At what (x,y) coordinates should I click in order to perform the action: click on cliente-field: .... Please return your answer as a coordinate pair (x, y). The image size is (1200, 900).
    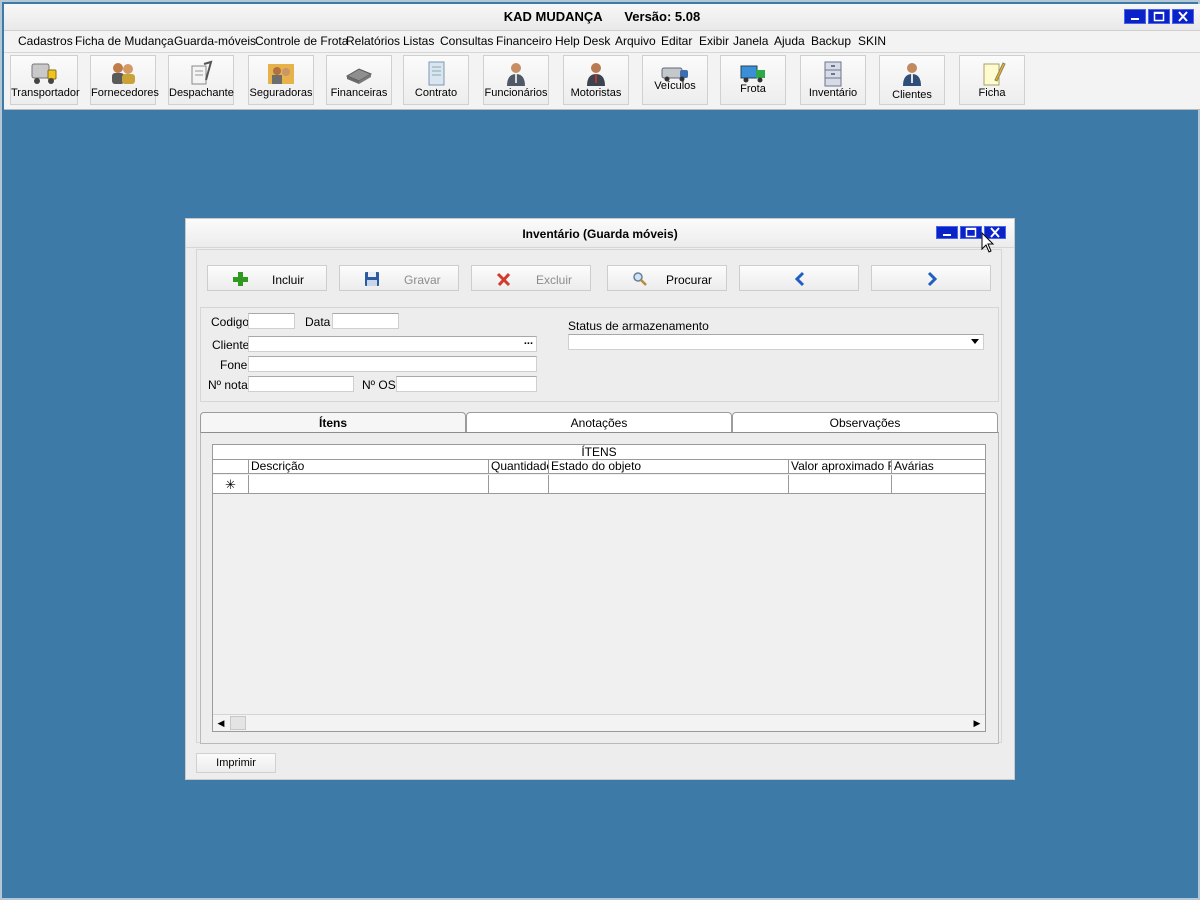
    Looking at the image, I should click on (392, 343).